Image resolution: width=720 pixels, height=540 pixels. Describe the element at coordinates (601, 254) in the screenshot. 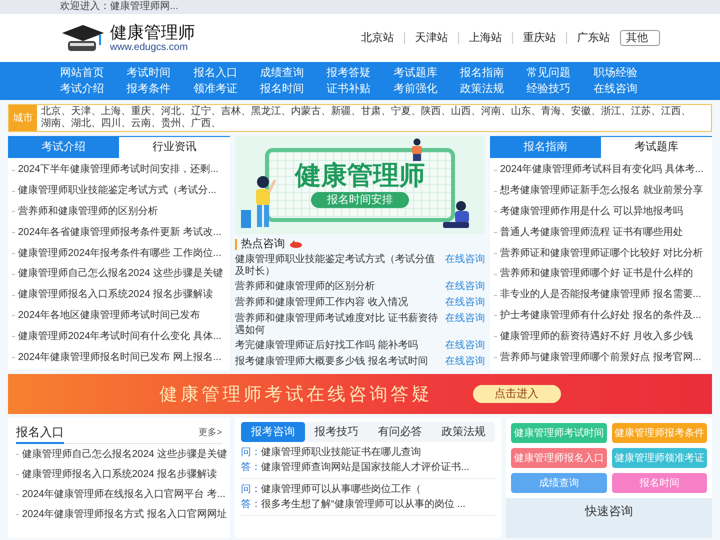

I see `article-link: 营养师证和健康管理师证哪个比较好 对比分析` at that location.